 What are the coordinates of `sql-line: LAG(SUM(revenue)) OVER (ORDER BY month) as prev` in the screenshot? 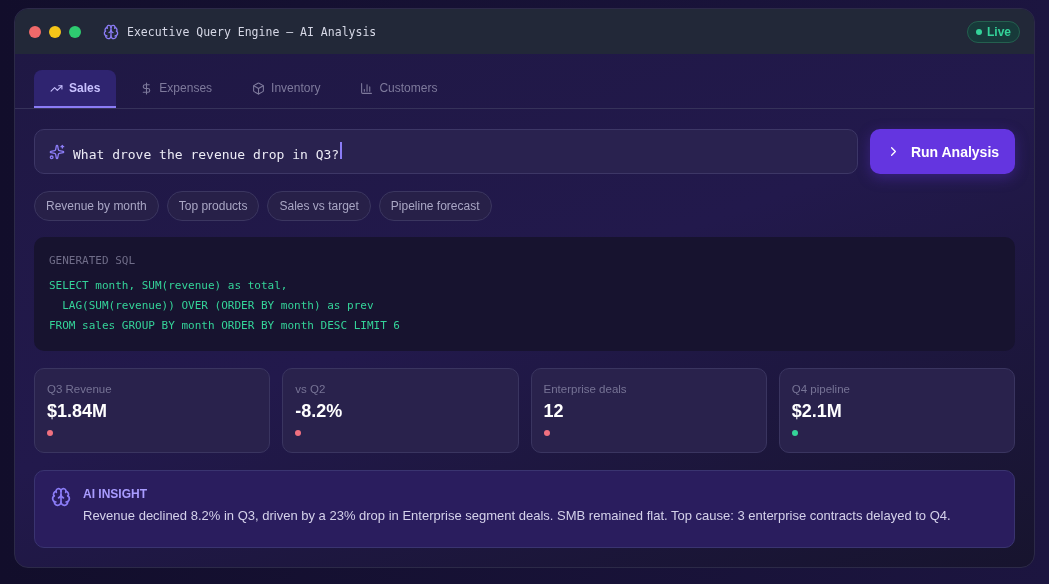 It's located at (218, 306).